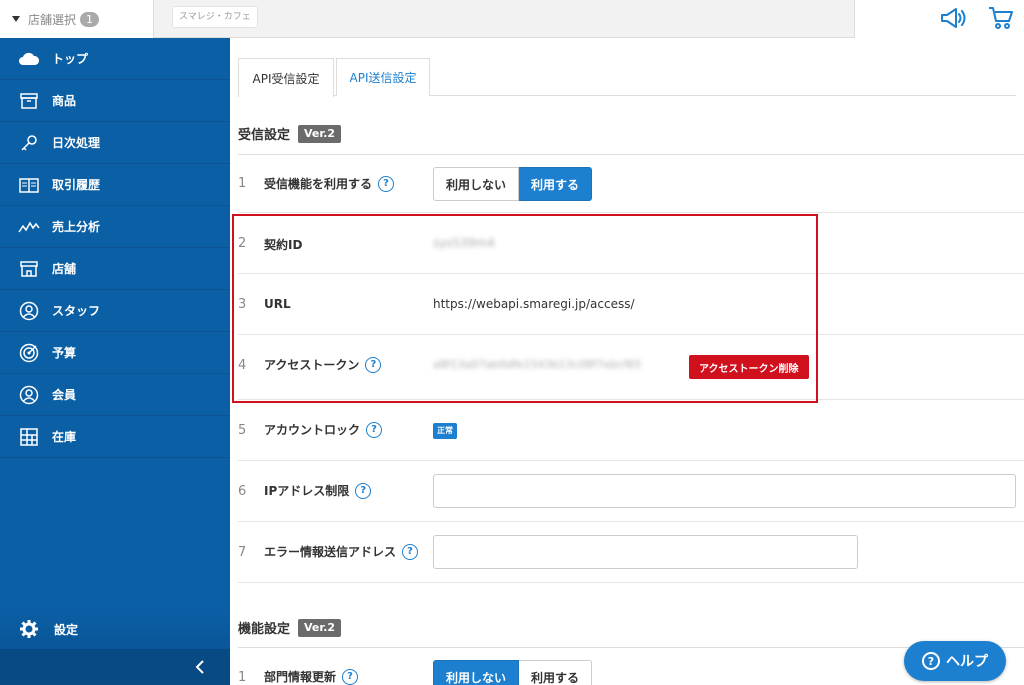 This screenshot has height=685, width=1024. What do you see at coordinates (29, 353) in the screenshot?
I see `target-icon` at bounding box center [29, 353].